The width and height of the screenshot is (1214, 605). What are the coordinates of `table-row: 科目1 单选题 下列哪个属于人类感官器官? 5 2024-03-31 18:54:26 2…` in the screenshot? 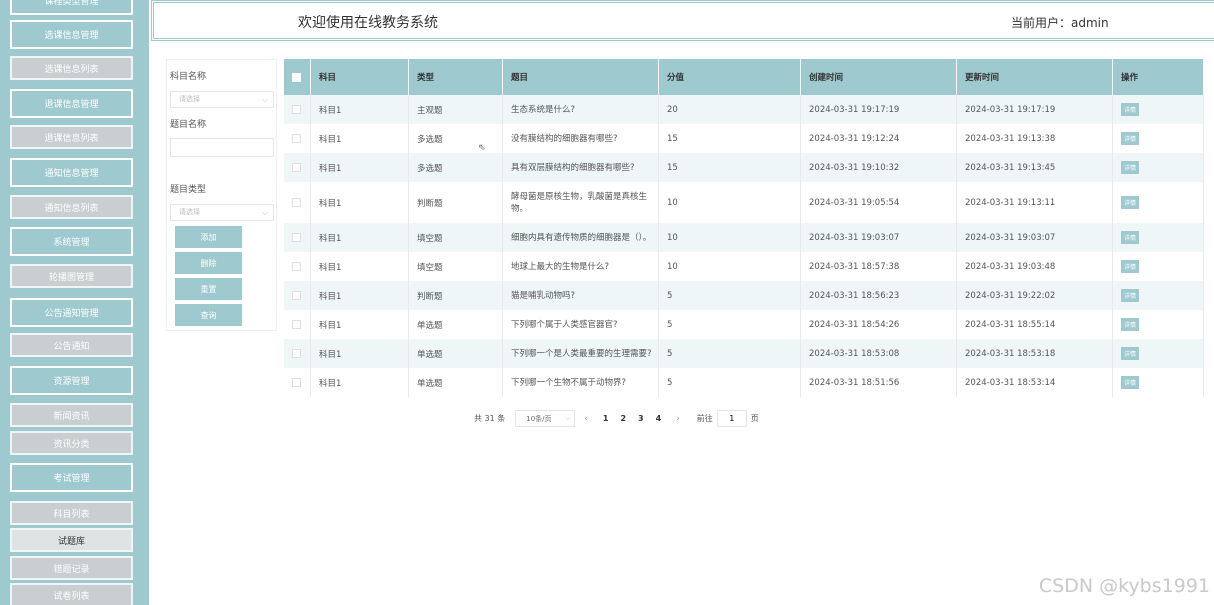 It's located at (744, 324).